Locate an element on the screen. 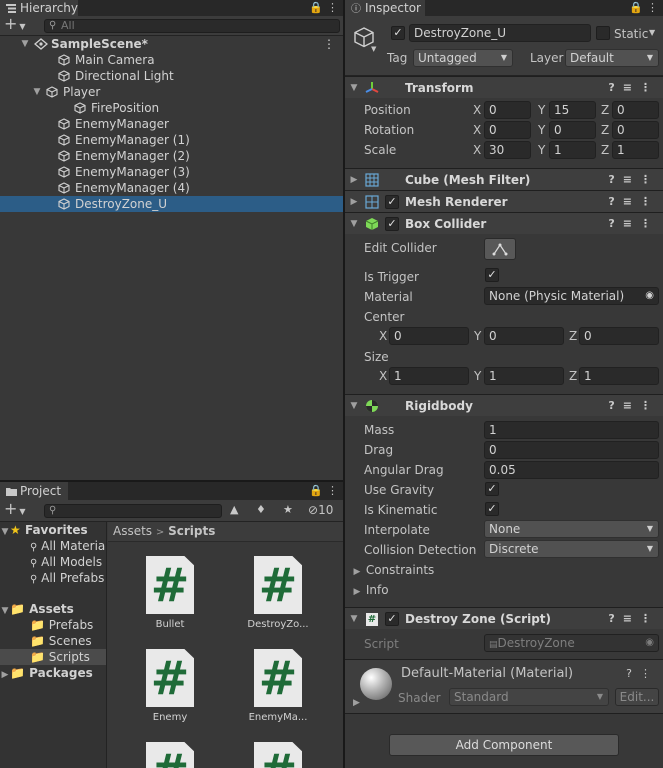 The image size is (663, 768). edit-collider-button is located at coordinates (500, 249).